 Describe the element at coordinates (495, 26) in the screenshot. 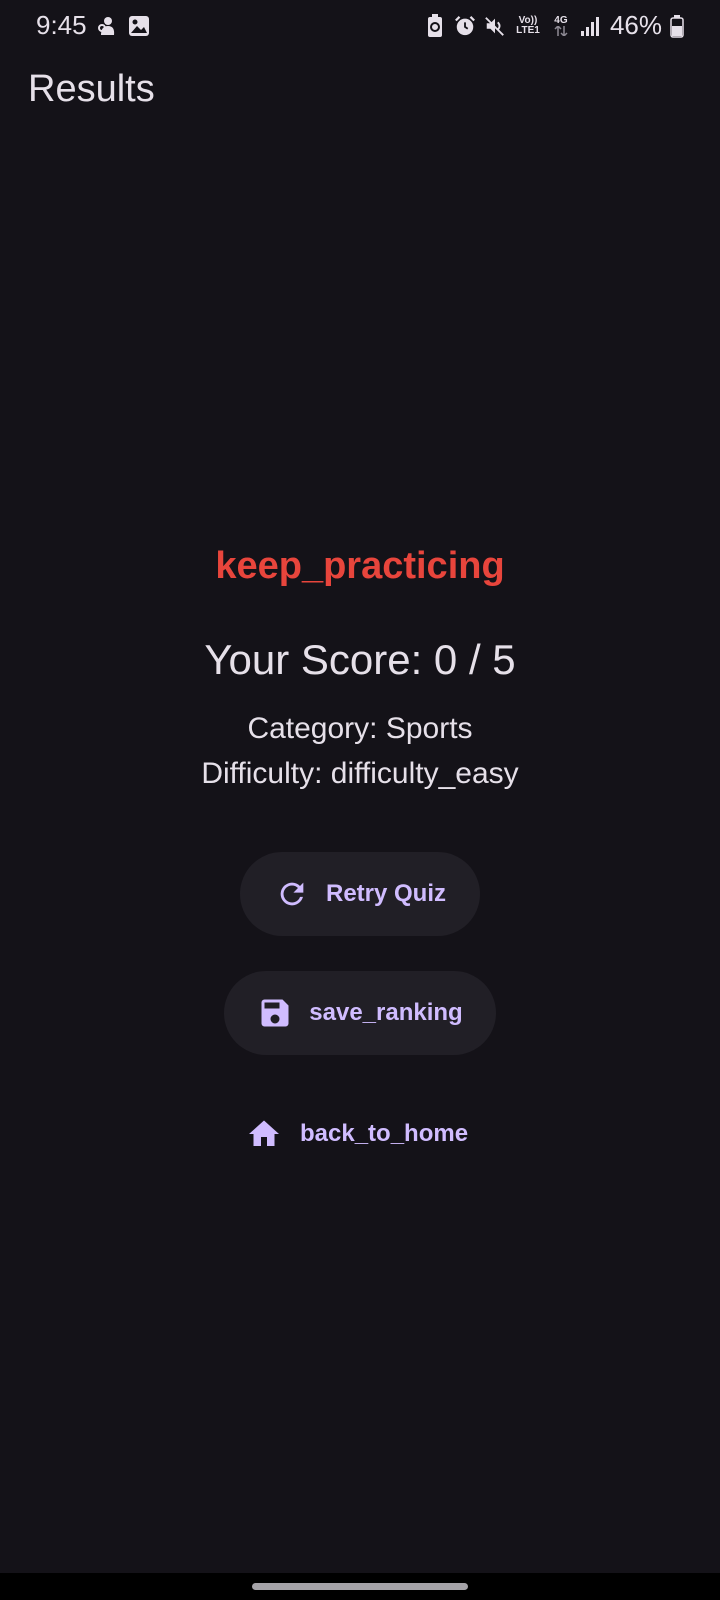

I see `mute-icon` at that location.